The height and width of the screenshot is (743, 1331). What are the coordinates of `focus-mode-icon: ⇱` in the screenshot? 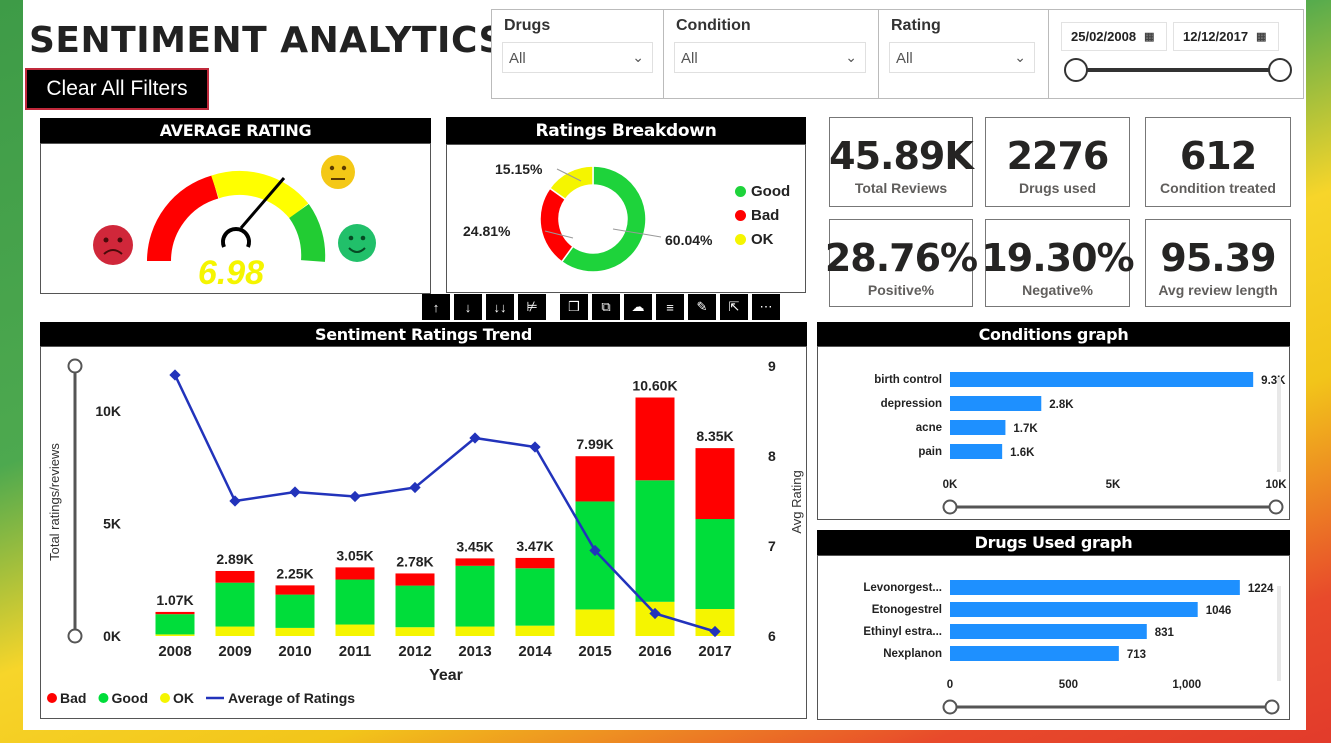 It's located at (734, 307).